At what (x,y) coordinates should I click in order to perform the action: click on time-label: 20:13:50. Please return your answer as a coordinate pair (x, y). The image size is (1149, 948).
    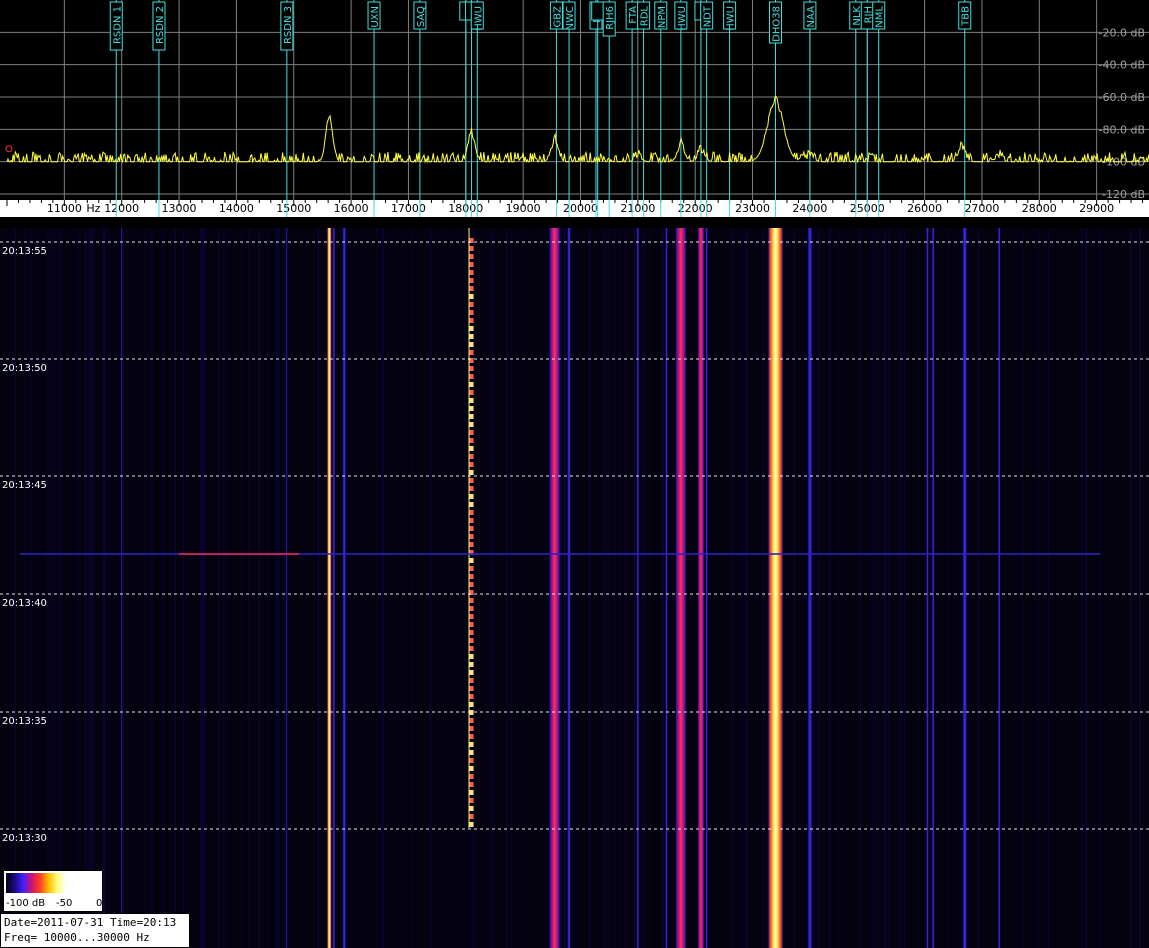
    Looking at the image, I should click on (24, 368).